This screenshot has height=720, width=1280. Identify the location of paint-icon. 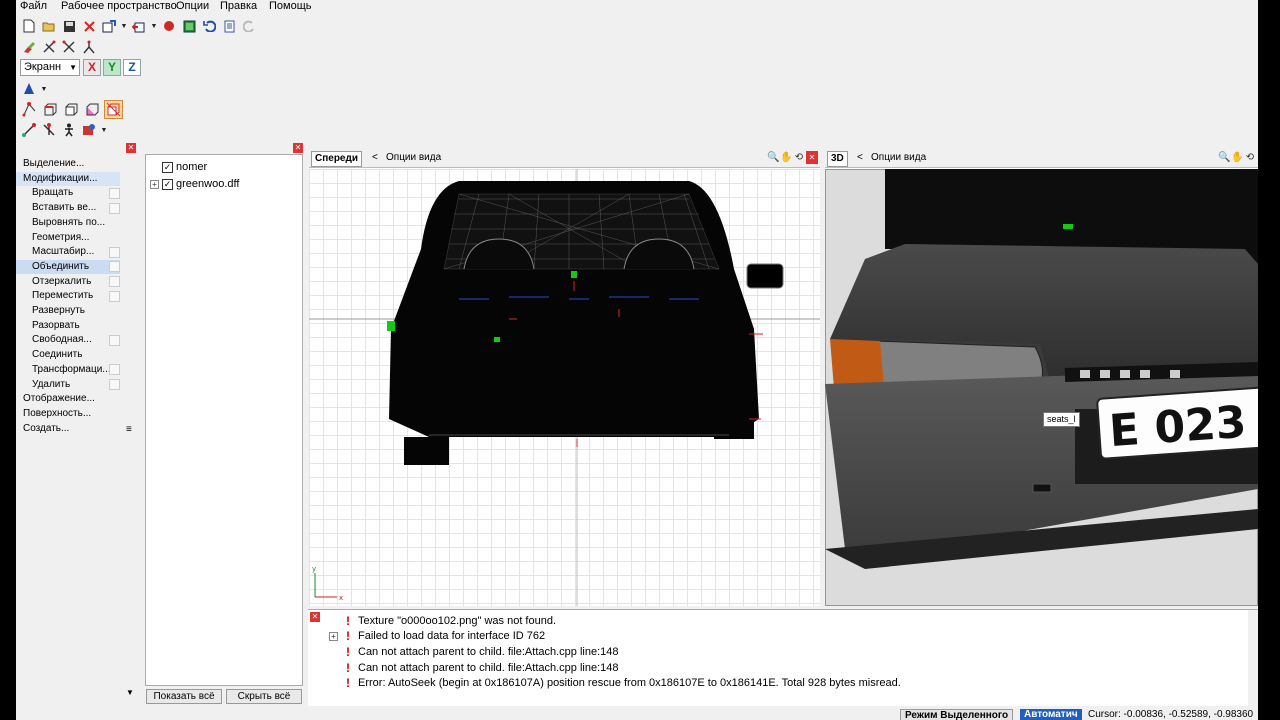
(29, 47).